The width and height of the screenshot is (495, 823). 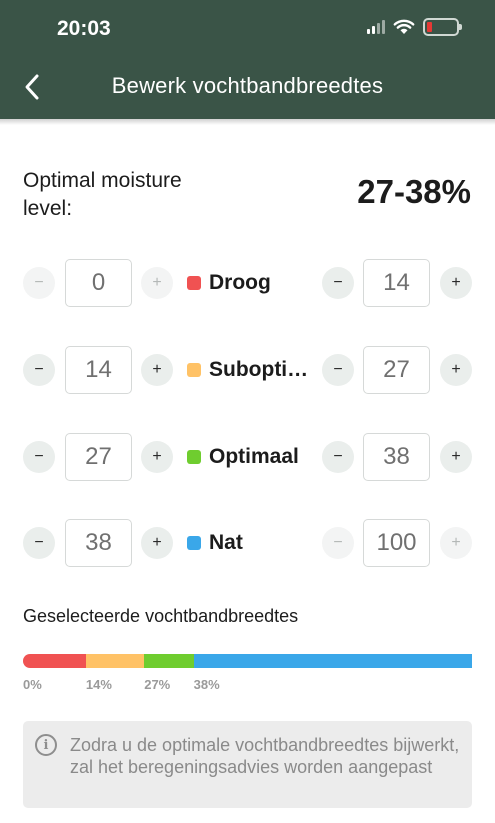 What do you see at coordinates (54, 661) in the screenshot?
I see `band-segment-droog` at bounding box center [54, 661].